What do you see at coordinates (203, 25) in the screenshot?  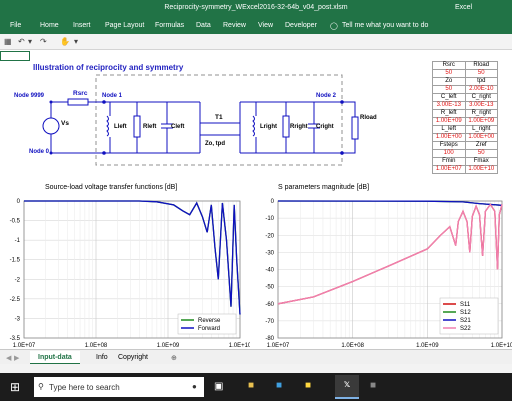 I see `tab-data: Data` at bounding box center [203, 25].